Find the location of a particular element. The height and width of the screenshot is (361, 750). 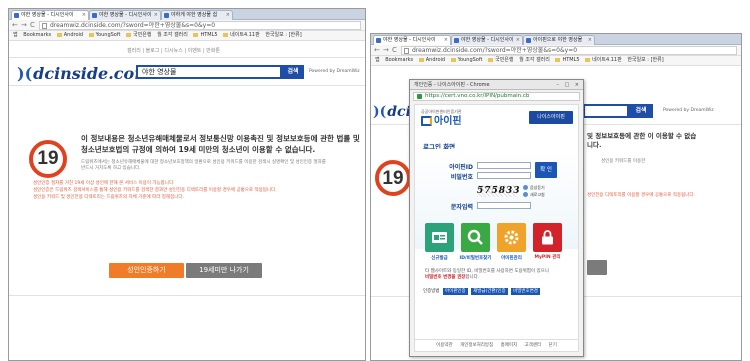

tab-label: 아이핀으로 야한 영상물 is located at coordinates (558, 40).